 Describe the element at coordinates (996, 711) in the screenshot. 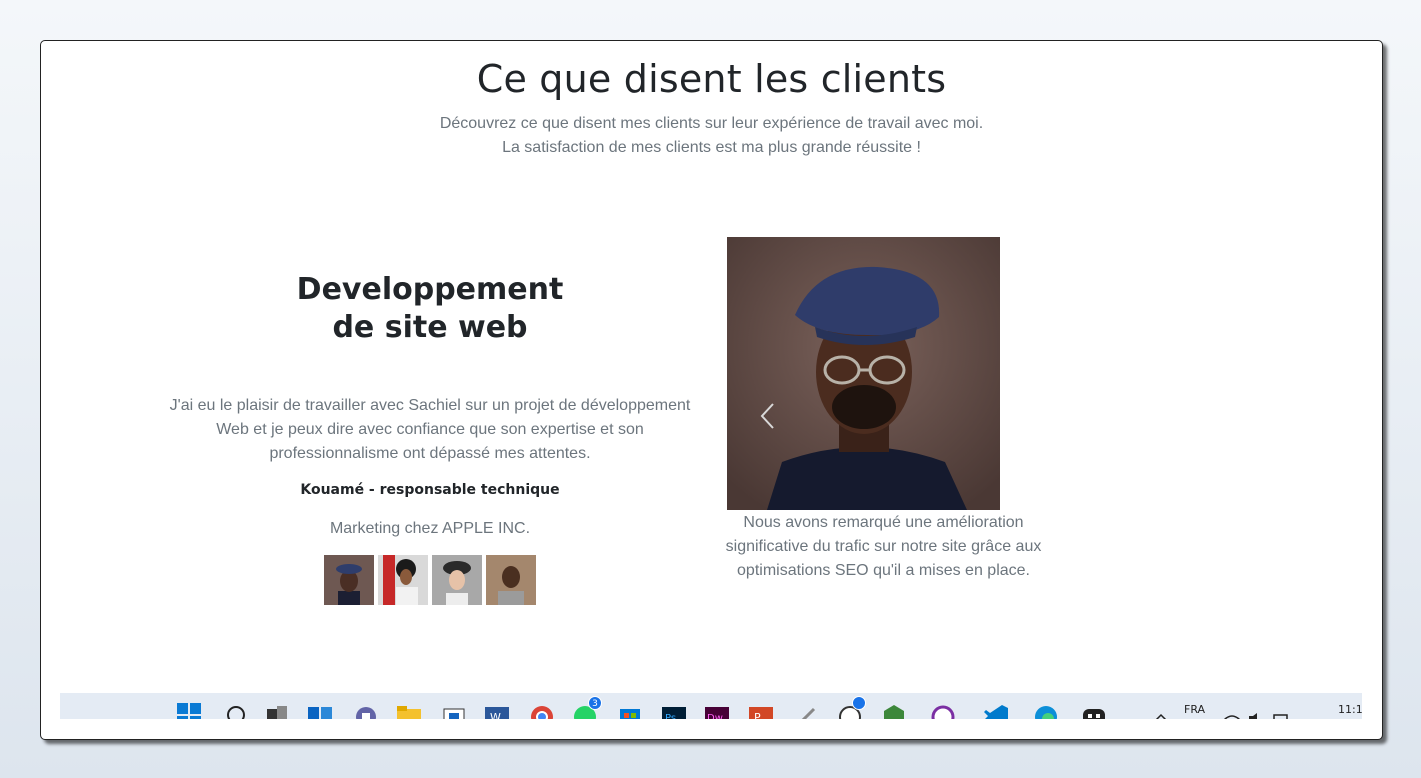

I see `vscode-icon` at that location.